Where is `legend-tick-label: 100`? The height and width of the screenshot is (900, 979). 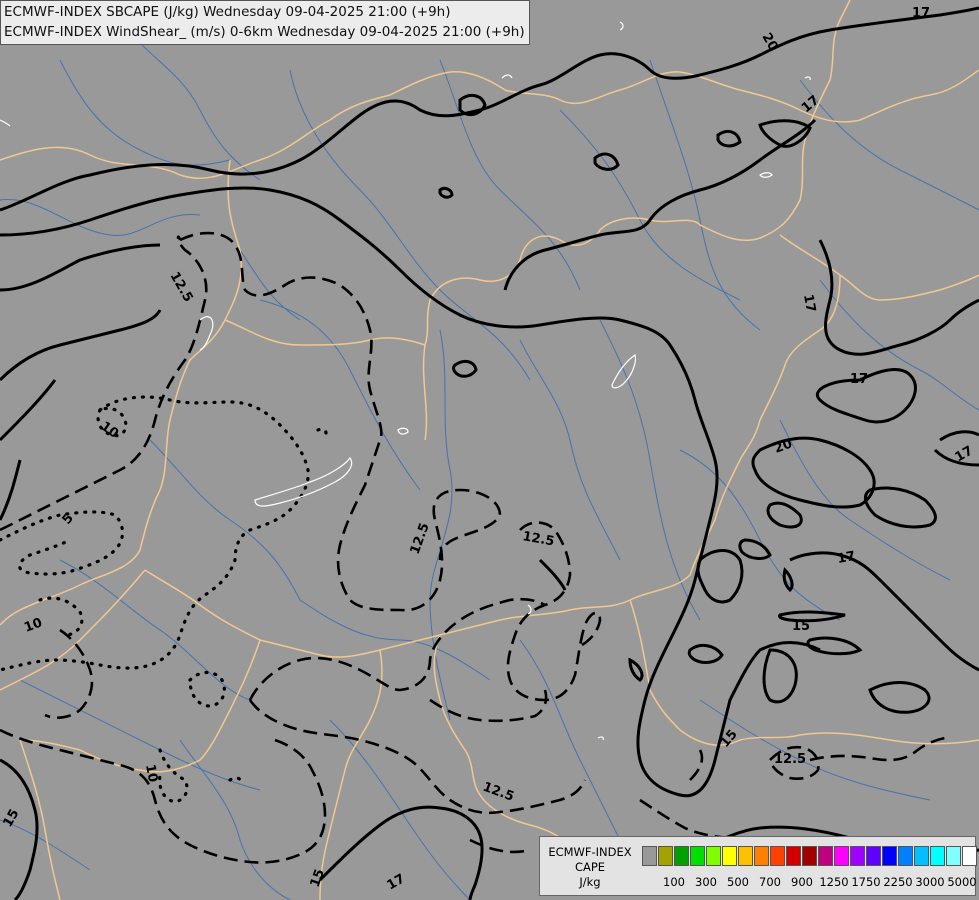
legend-tick-label: 100 is located at coordinates (674, 882).